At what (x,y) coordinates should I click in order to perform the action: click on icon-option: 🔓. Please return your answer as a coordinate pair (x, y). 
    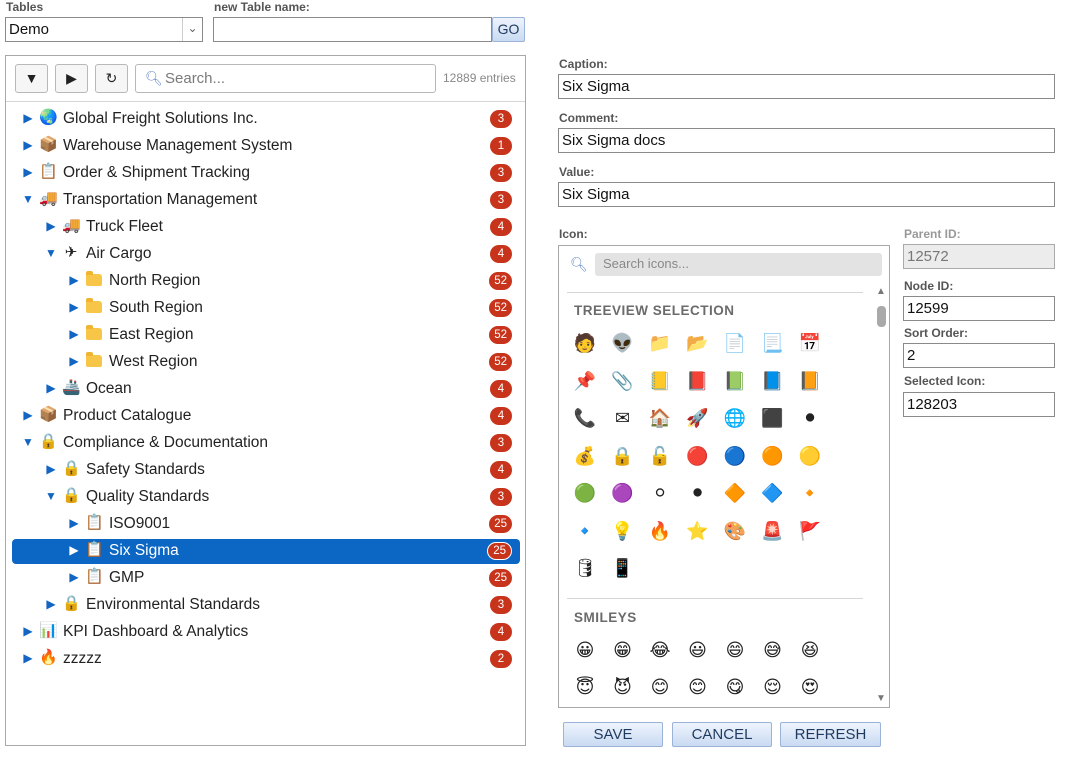
    Looking at the image, I should click on (660, 456).